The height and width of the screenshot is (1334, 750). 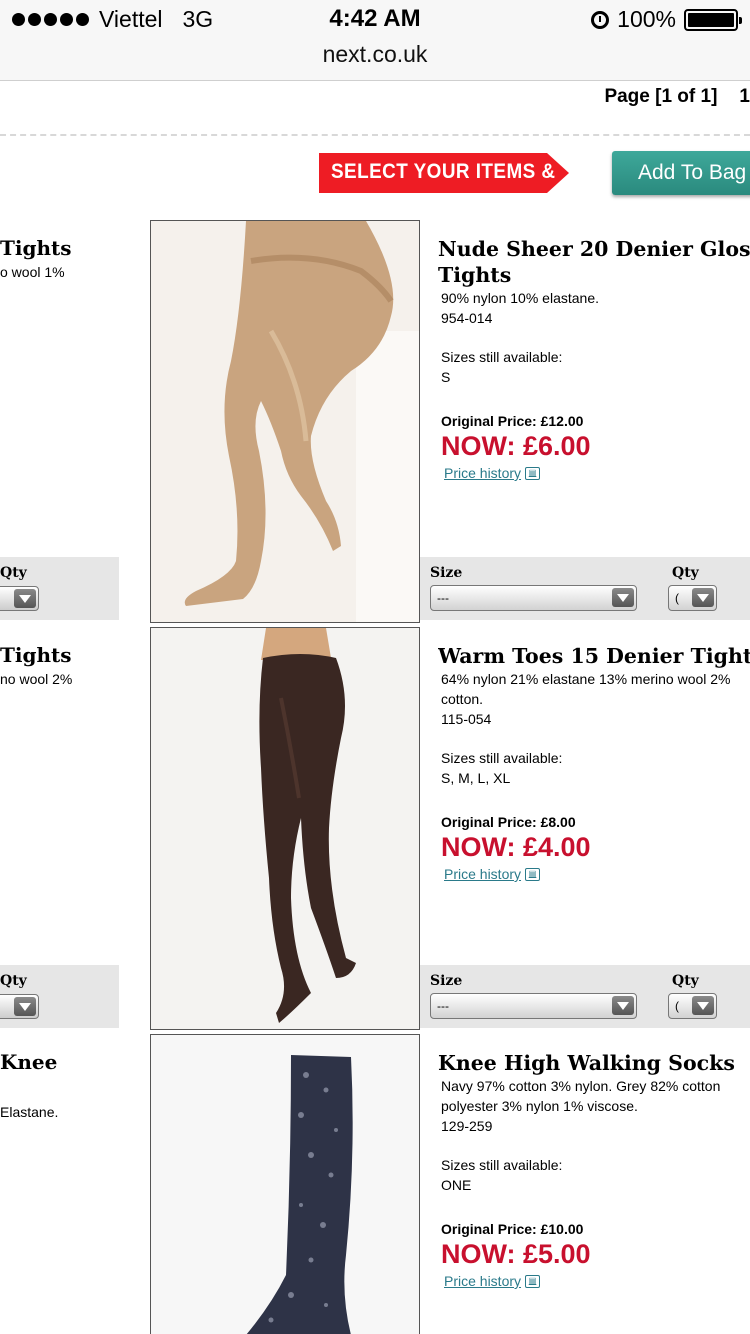 What do you see at coordinates (600, 19) in the screenshot?
I see `alarm-icon` at bounding box center [600, 19].